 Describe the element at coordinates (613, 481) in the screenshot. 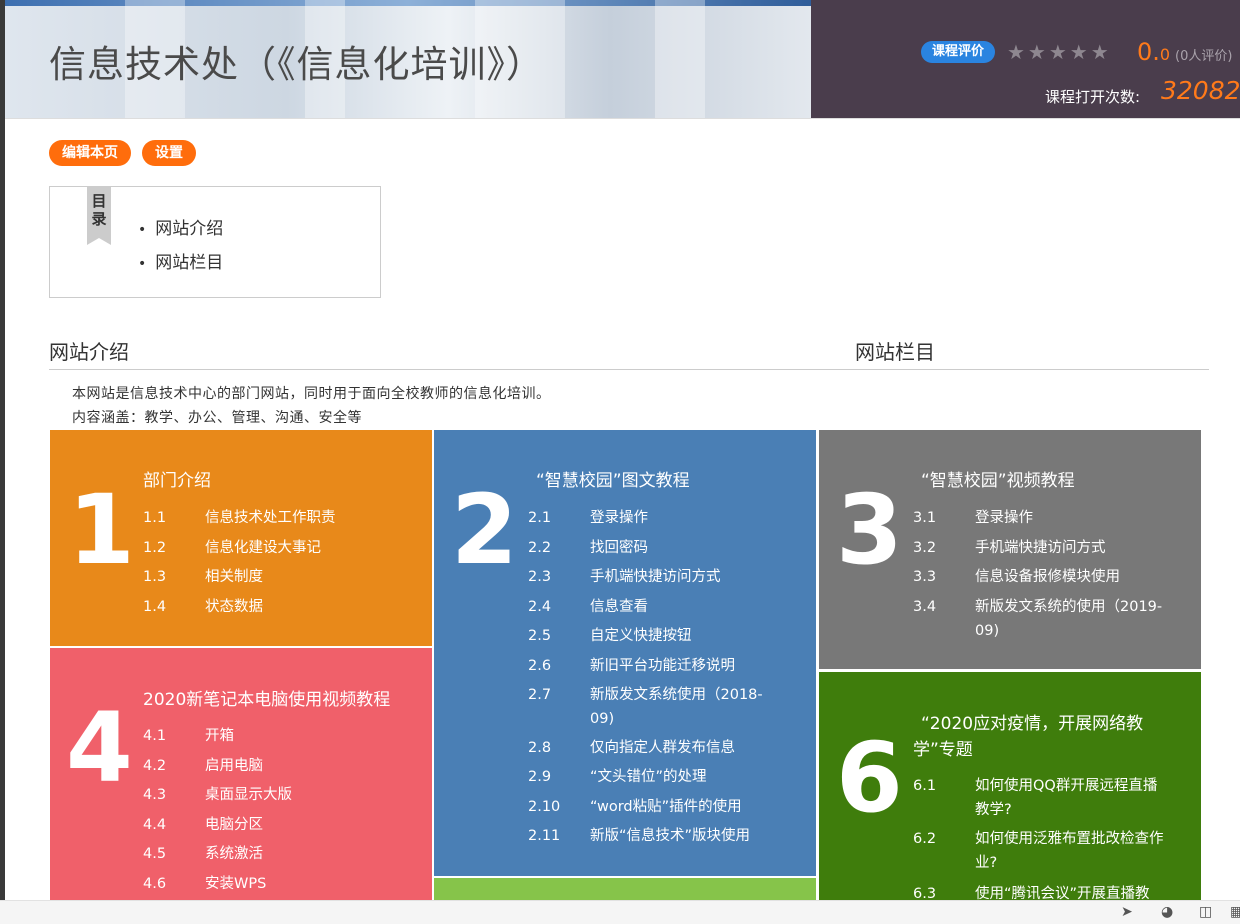

I see `tile-title: “智慧校园”图文教程` at that location.